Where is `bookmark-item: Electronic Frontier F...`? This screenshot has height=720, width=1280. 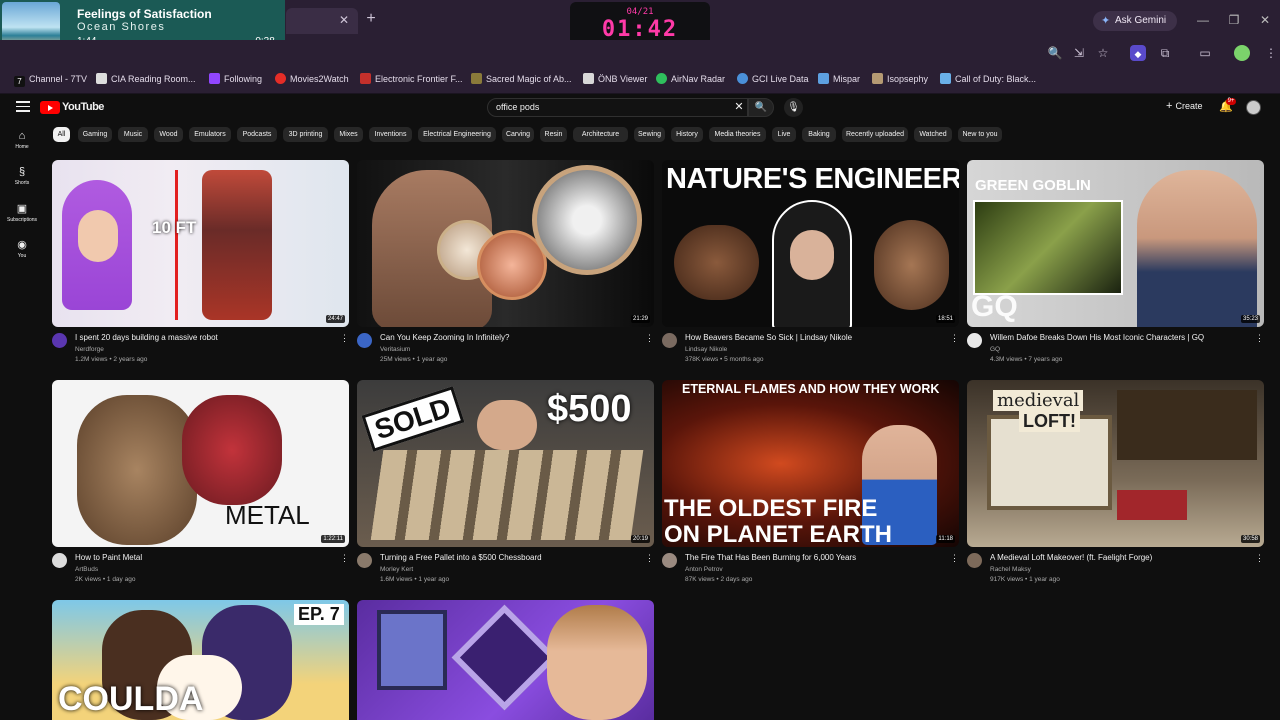 bookmark-item: Electronic Frontier F... is located at coordinates (411, 79).